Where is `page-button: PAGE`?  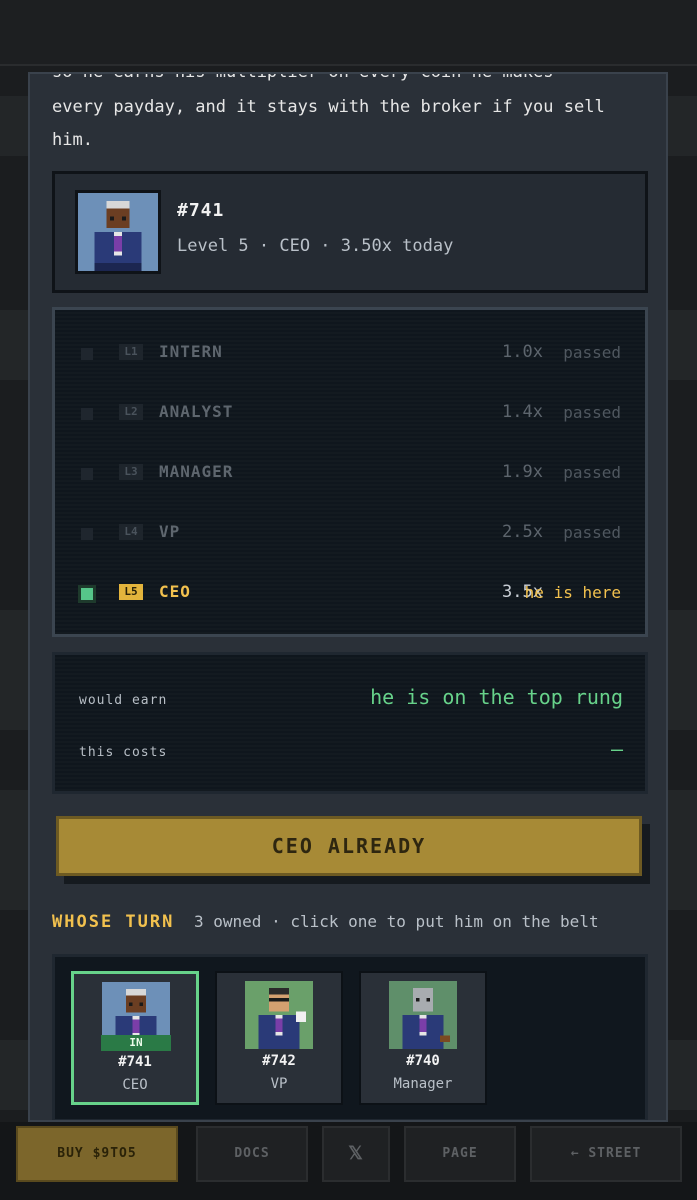
page-button: PAGE is located at coordinates (460, 1154).